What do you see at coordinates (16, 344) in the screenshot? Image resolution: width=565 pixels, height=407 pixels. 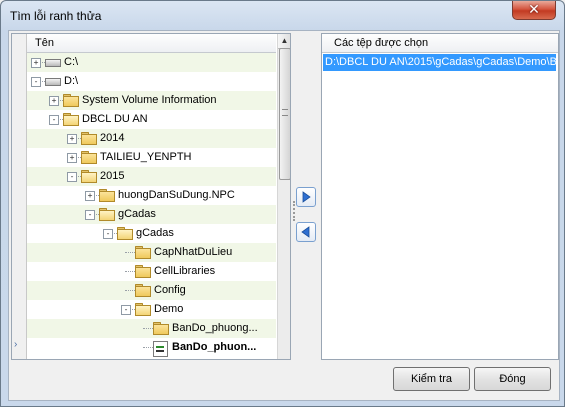 I see `chevron-right-icon: ›` at bounding box center [16, 344].